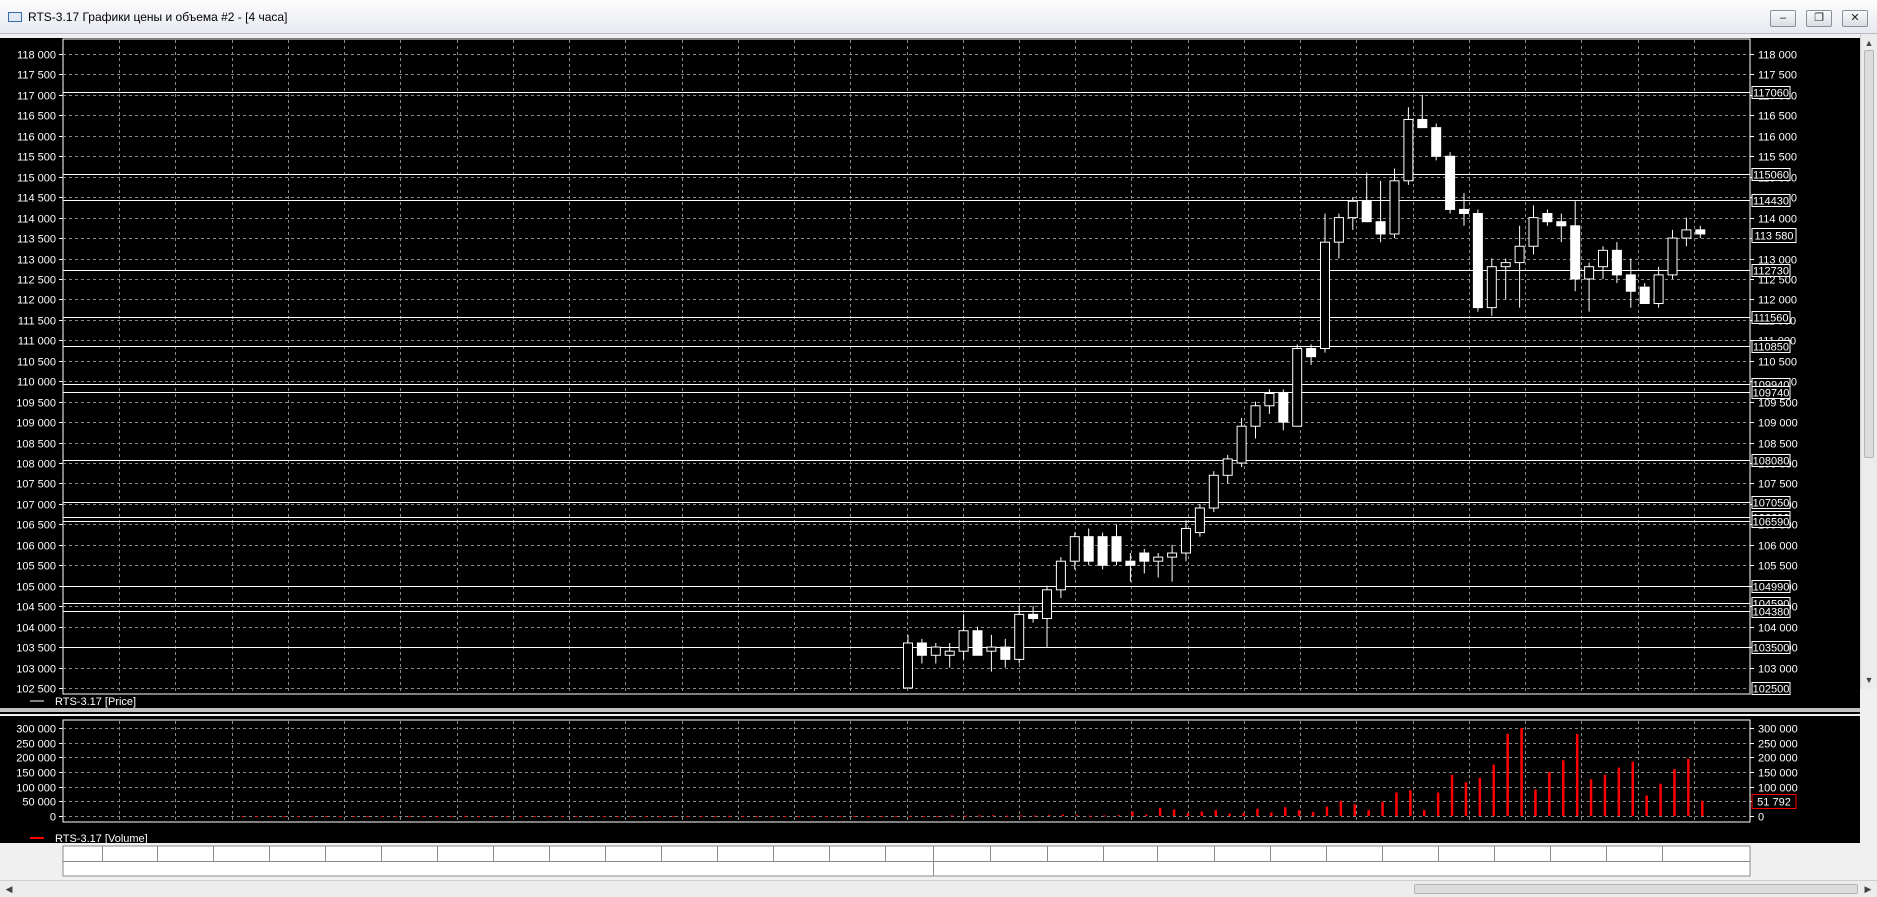 The image size is (1877, 897). I want to click on price-left-tick-label: 115 000, so click(36, 179).